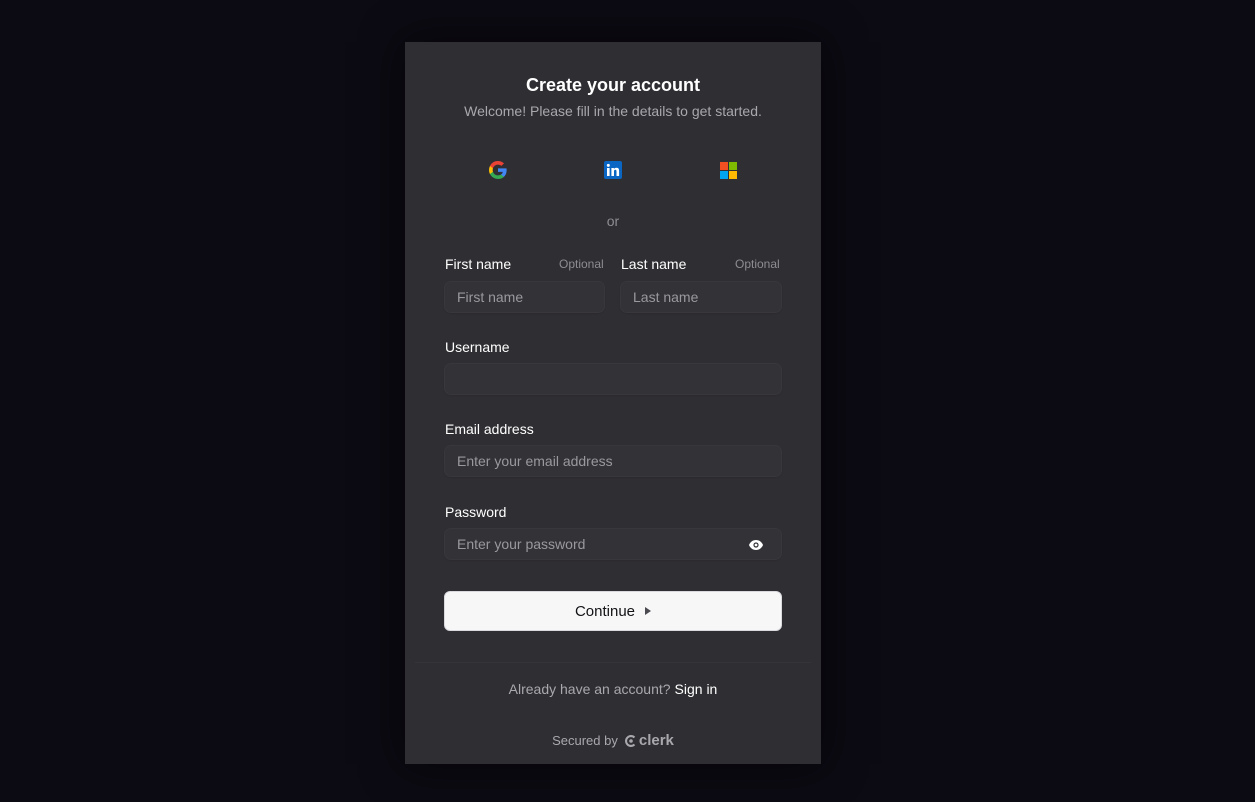 This screenshot has width=1255, height=802. Describe the element at coordinates (581, 264) in the screenshot. I see `first-name-optional-hint: Optional` at that location.